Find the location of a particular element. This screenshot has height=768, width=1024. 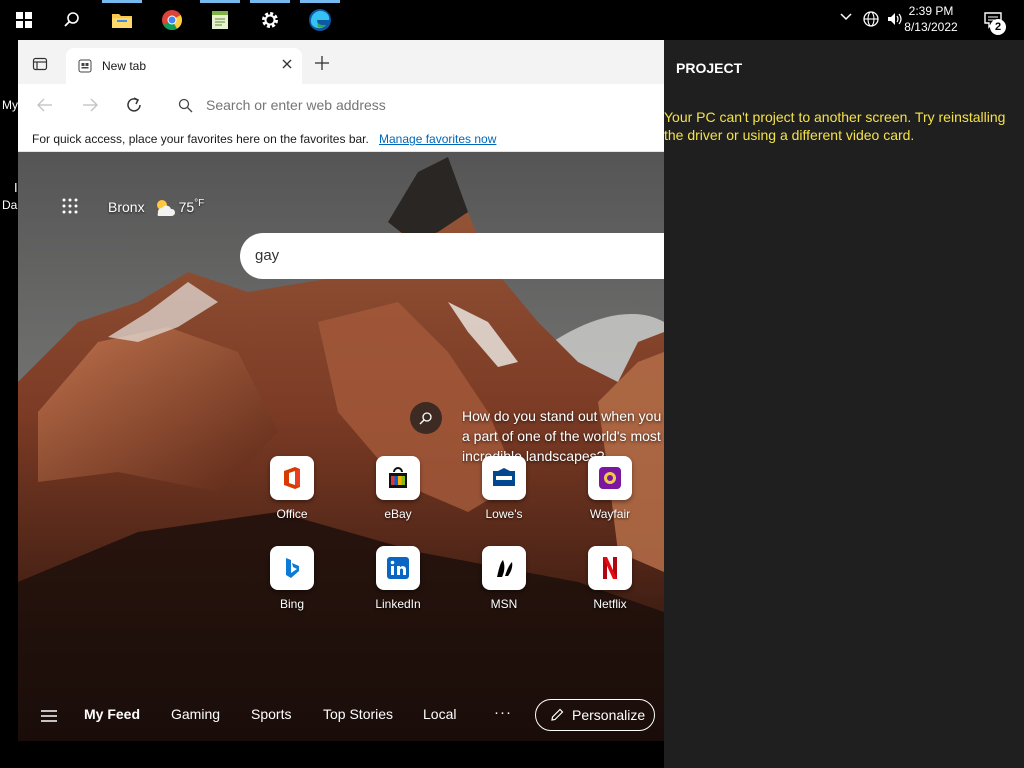

feed-tab-sports: Sports is located at coordinates (271, 714).